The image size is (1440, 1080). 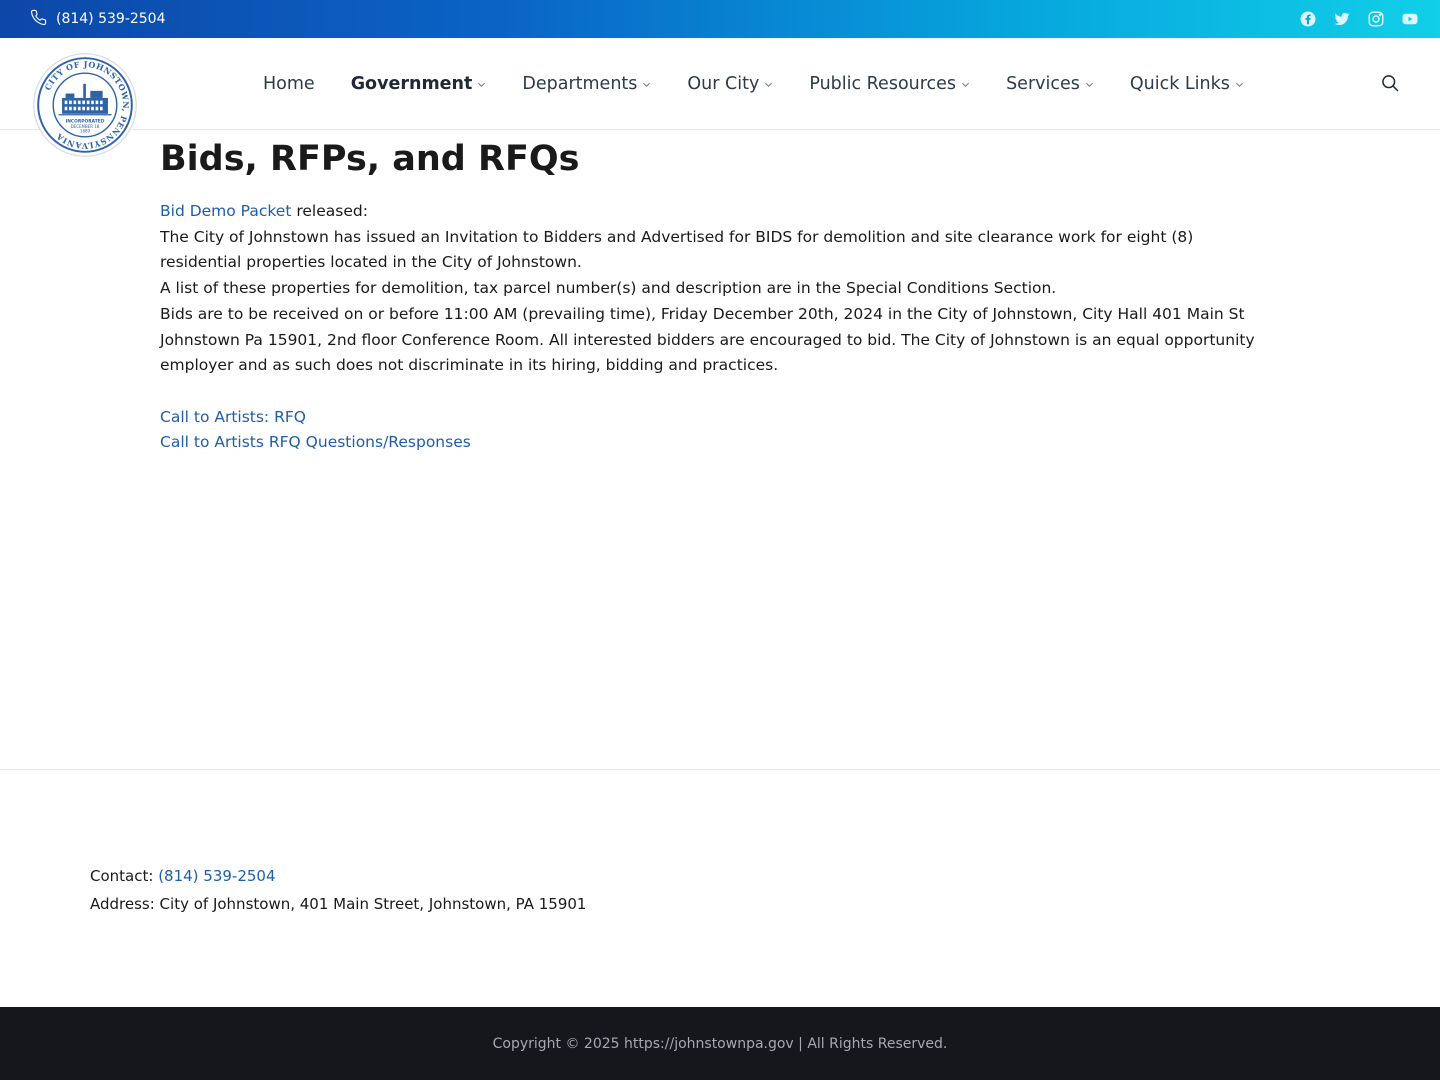 I want to click on nav-item-label: Services, so click(x=1043, y=84).